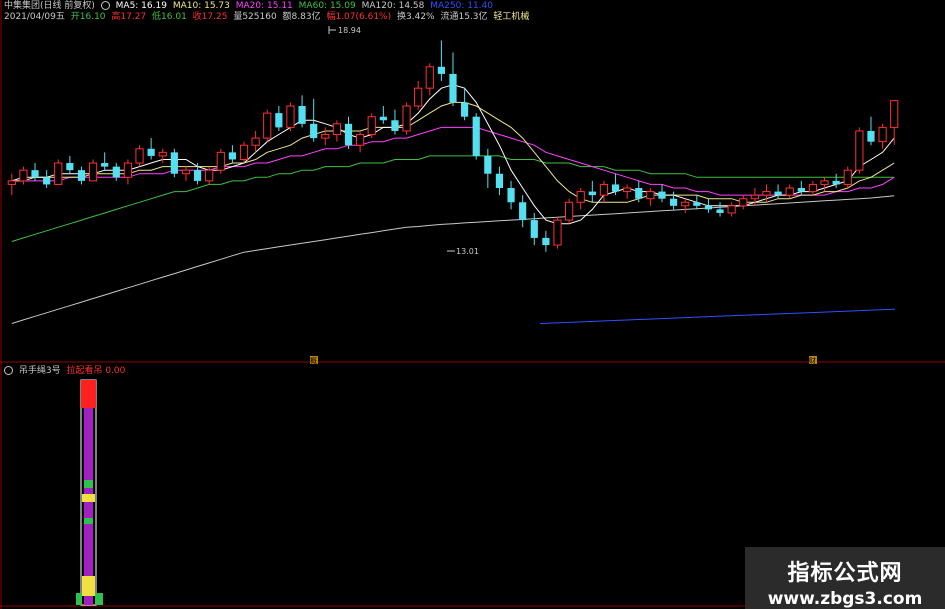 This screenshot has width=945, height=609. What do you see at coordinates (812, 360) in the screenshot?
I see `event-marker-right-label: 财` at bounding box center [812, 360].